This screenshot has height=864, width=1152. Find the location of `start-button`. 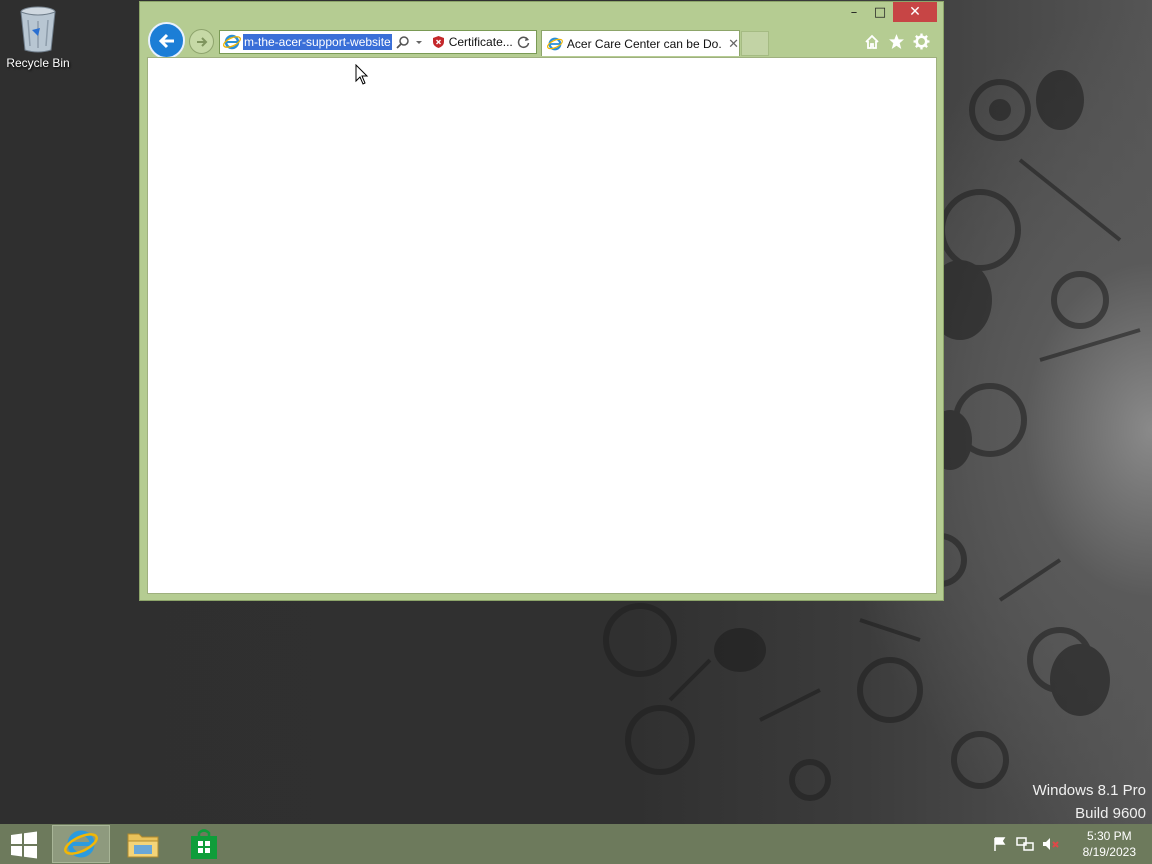

start-button is located at coordinates (24, 845).